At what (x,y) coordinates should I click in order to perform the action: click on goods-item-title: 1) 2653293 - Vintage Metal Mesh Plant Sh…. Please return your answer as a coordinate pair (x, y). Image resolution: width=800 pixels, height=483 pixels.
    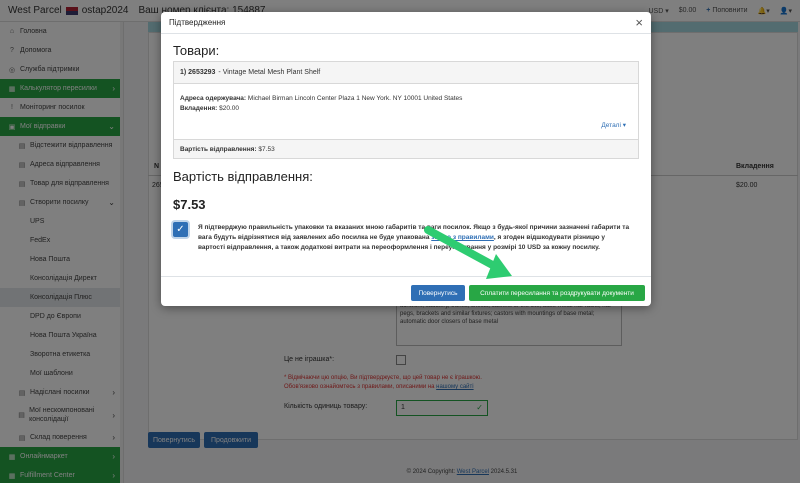
    Looking at the image, I should click on (406, 73).